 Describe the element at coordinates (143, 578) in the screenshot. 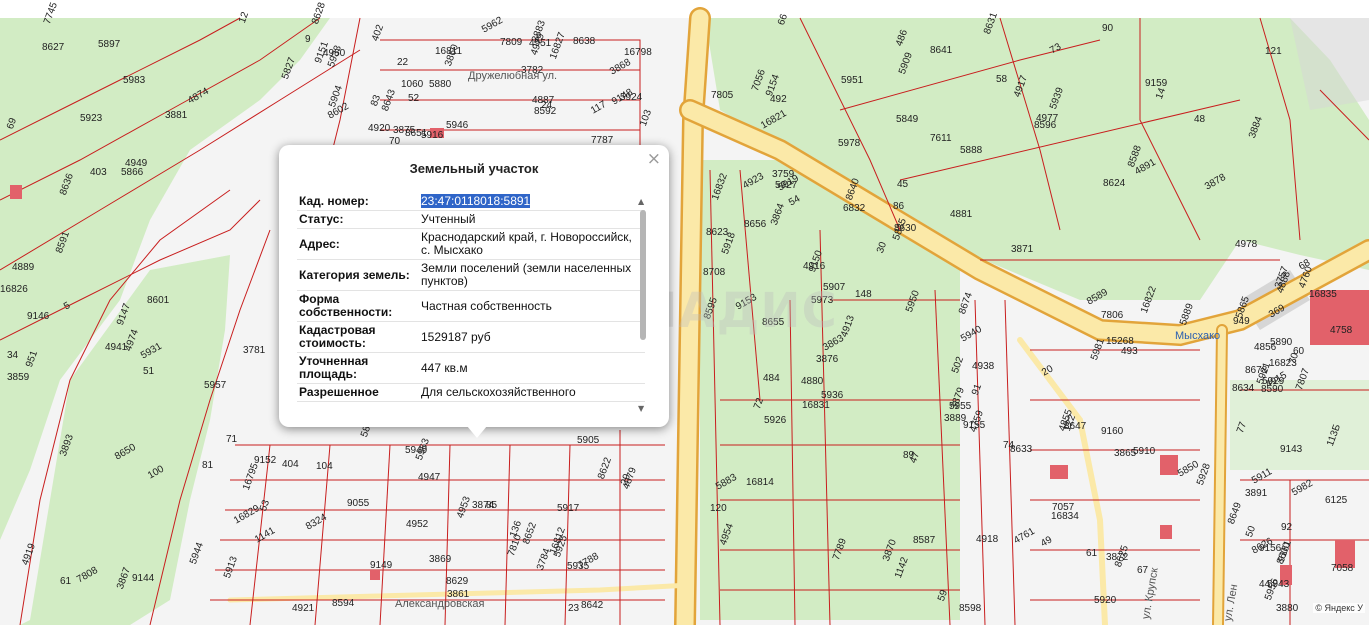

I see `parcel-label: 9144` at that location.